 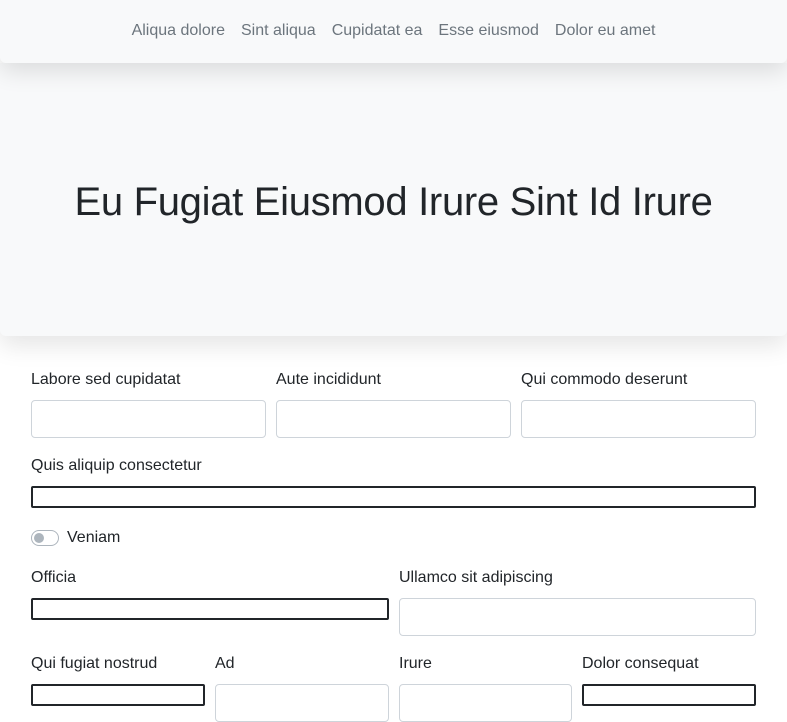 I want to click on nav-link-1: Aliqua dolore, so click(x=178, y=31).